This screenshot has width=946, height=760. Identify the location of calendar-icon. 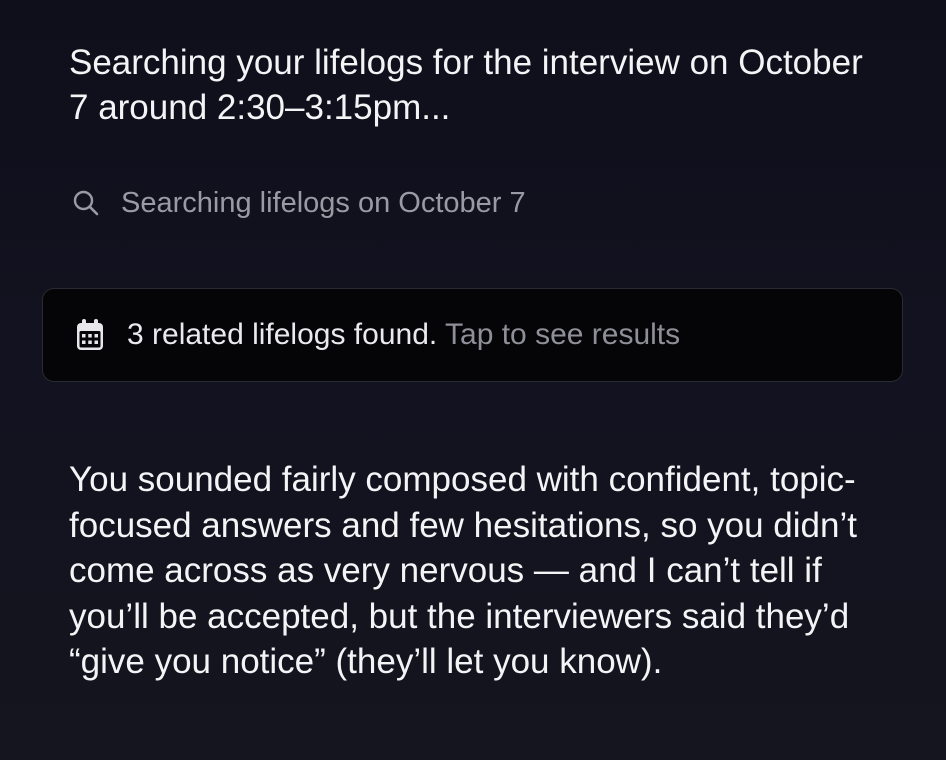
(90, 335).